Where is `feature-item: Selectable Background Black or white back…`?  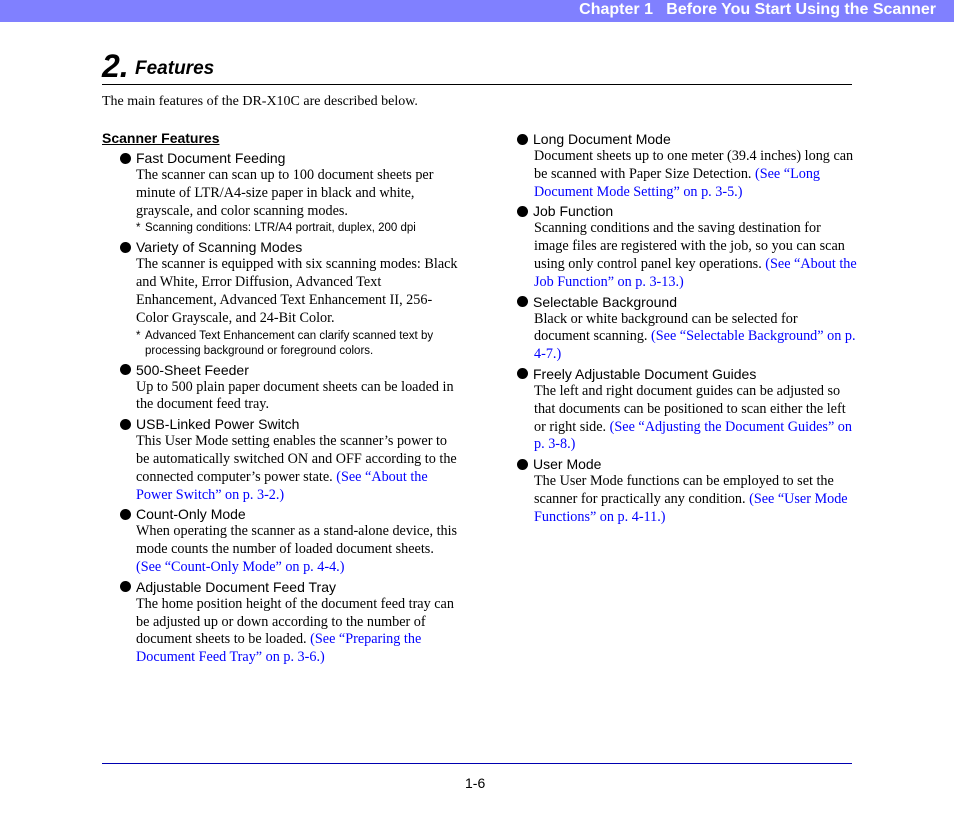
feature-item: Selectable Background Black or white back… is located at coordinates (687, 328).